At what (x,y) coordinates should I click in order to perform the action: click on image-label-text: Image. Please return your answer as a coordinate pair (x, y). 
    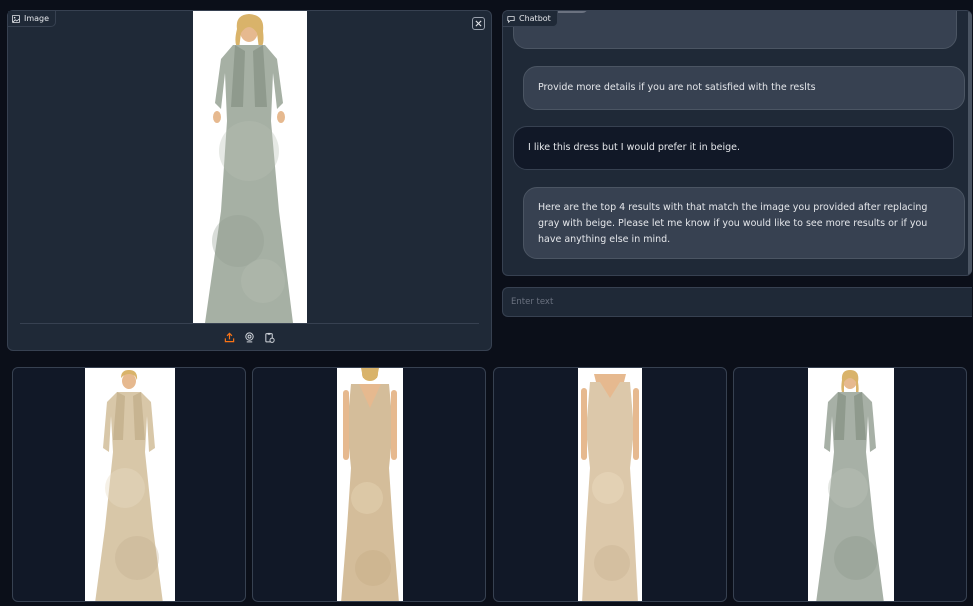
    Looking at the image, I should click on (37, 18).